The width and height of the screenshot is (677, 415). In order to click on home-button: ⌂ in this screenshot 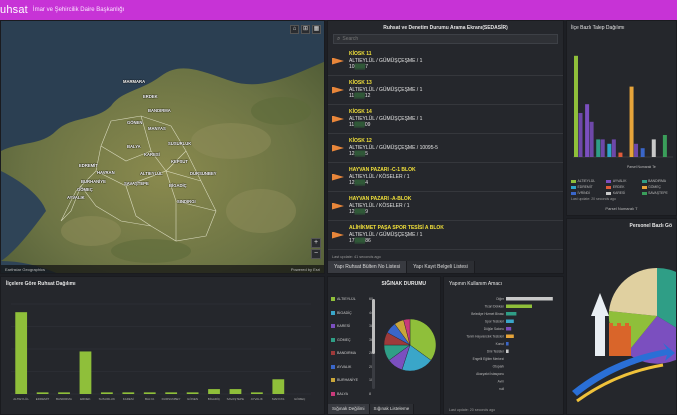, I will do `click(294, 29)`.